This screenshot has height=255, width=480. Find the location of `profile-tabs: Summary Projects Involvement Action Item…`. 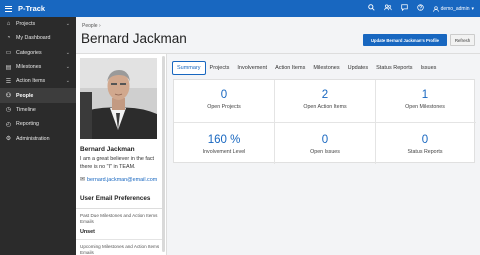

profile-tabs: Summary Projects Involvement Action Item… is located at coordinates (306, 68).